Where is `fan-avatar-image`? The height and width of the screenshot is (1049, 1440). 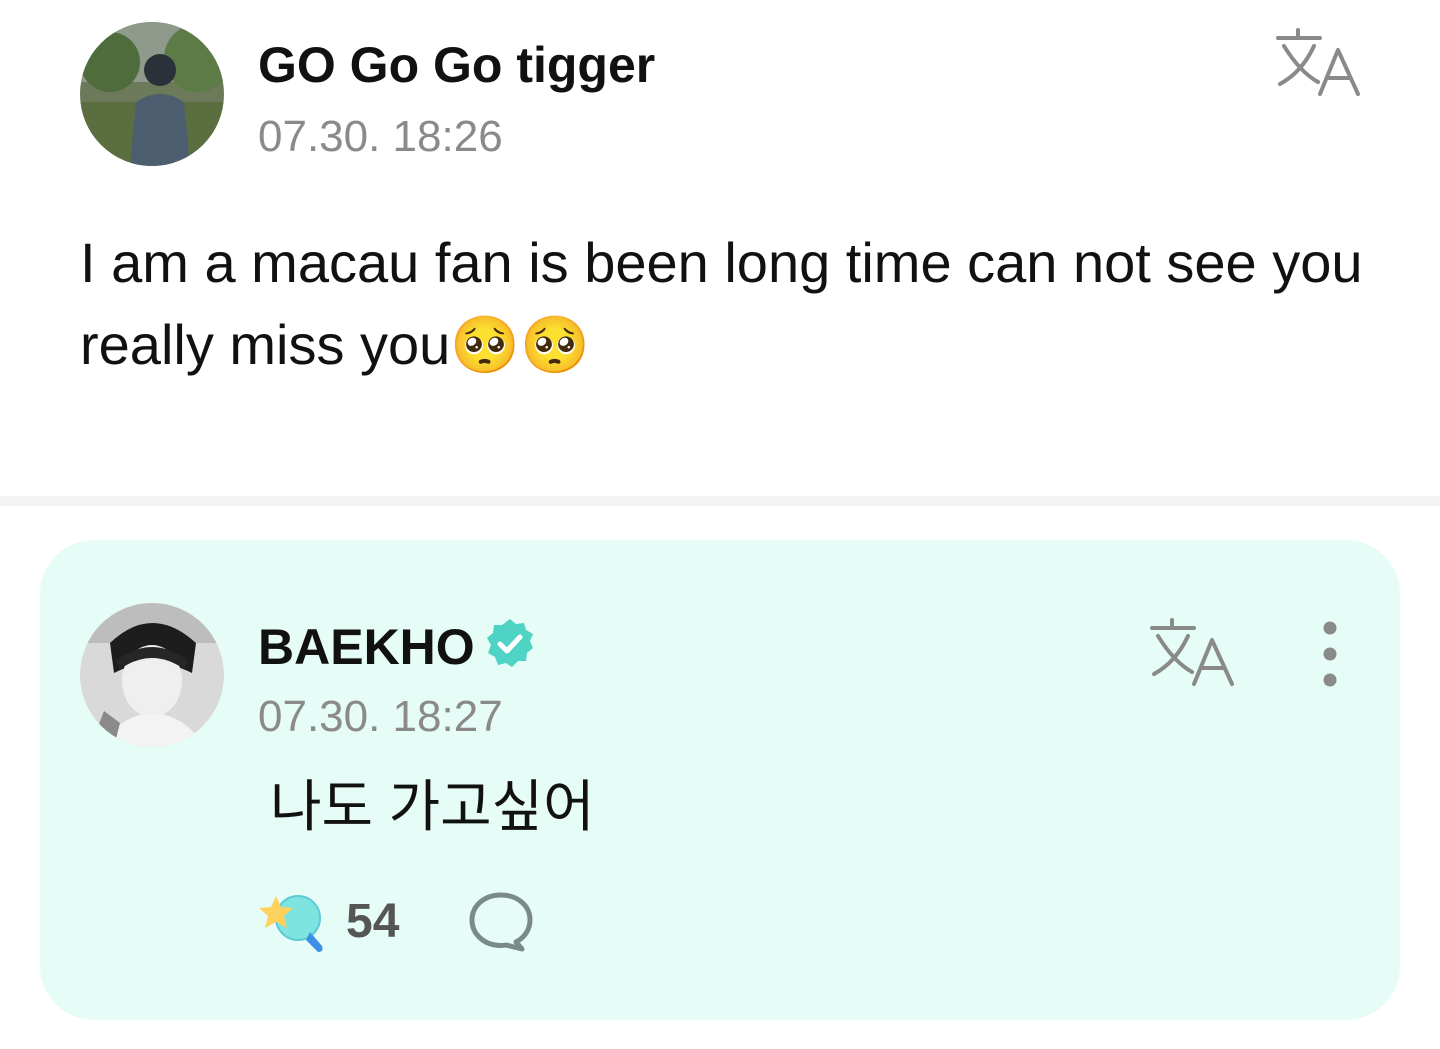 fan-avatar-image is located at coordinates (152, 94).